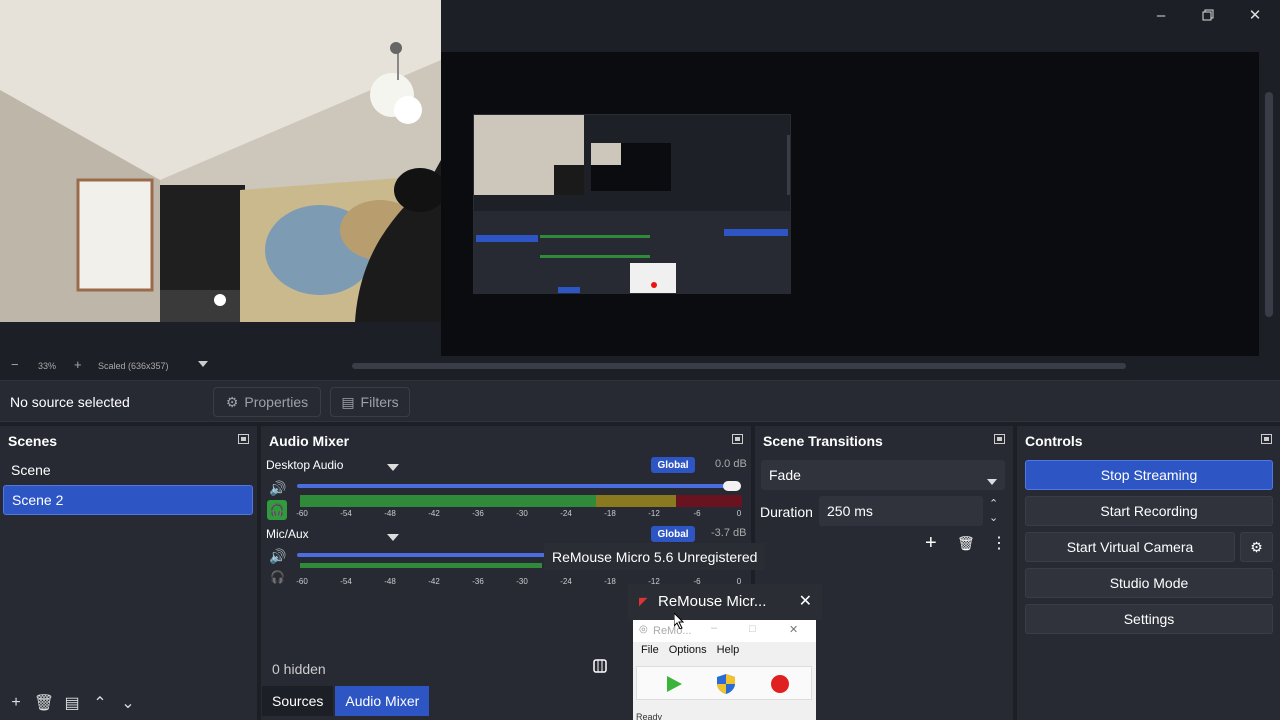  I want to click on move-down-icon: ⌄, so click(128, 703).